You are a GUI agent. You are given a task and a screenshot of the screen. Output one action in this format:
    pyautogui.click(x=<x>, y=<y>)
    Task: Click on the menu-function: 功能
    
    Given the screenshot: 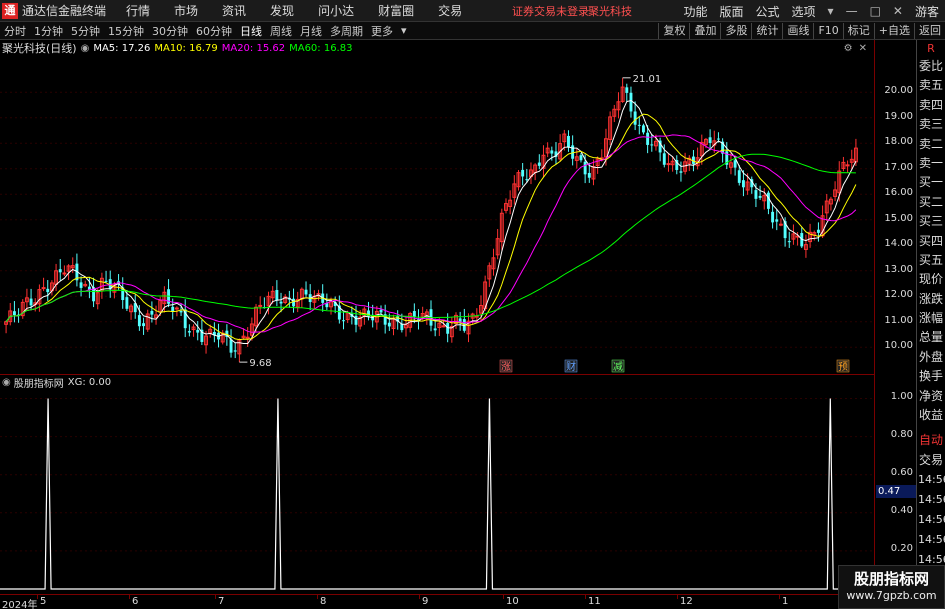 What is the action you would take?
    pyautogui.click(x=695, y=11)
    